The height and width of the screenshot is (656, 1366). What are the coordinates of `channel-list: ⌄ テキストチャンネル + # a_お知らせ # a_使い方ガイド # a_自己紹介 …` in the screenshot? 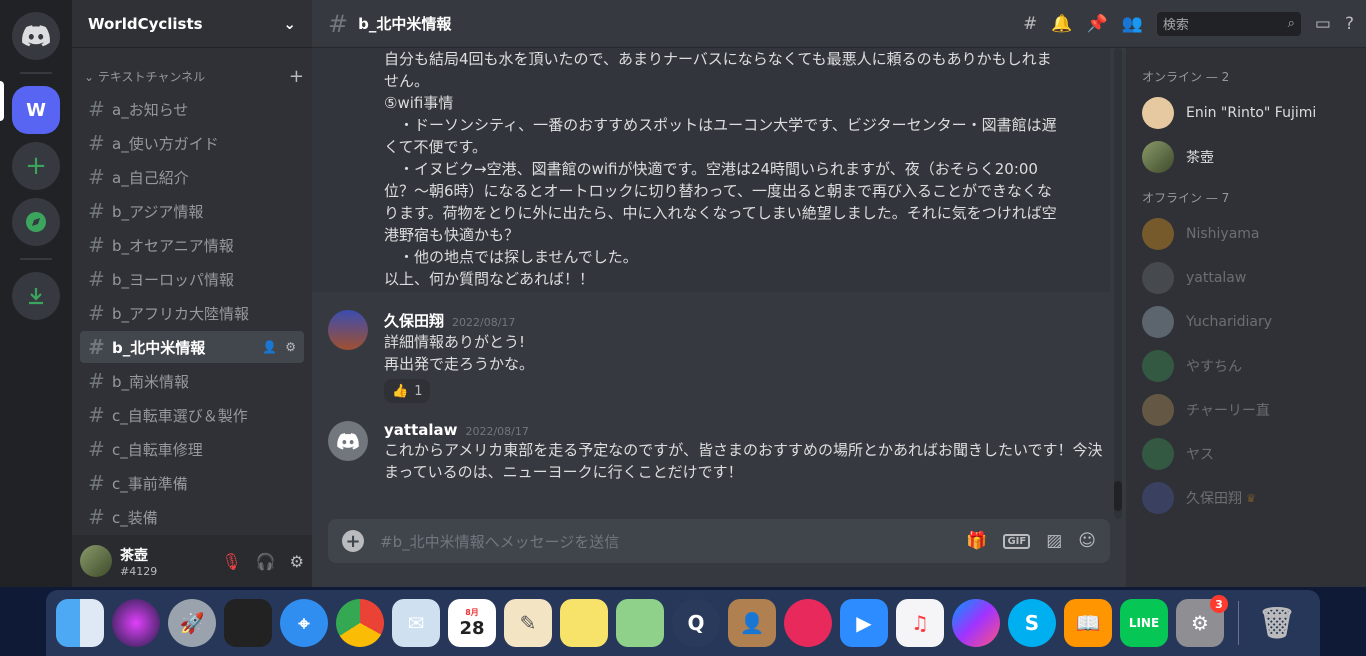 It's located at (192, 291).